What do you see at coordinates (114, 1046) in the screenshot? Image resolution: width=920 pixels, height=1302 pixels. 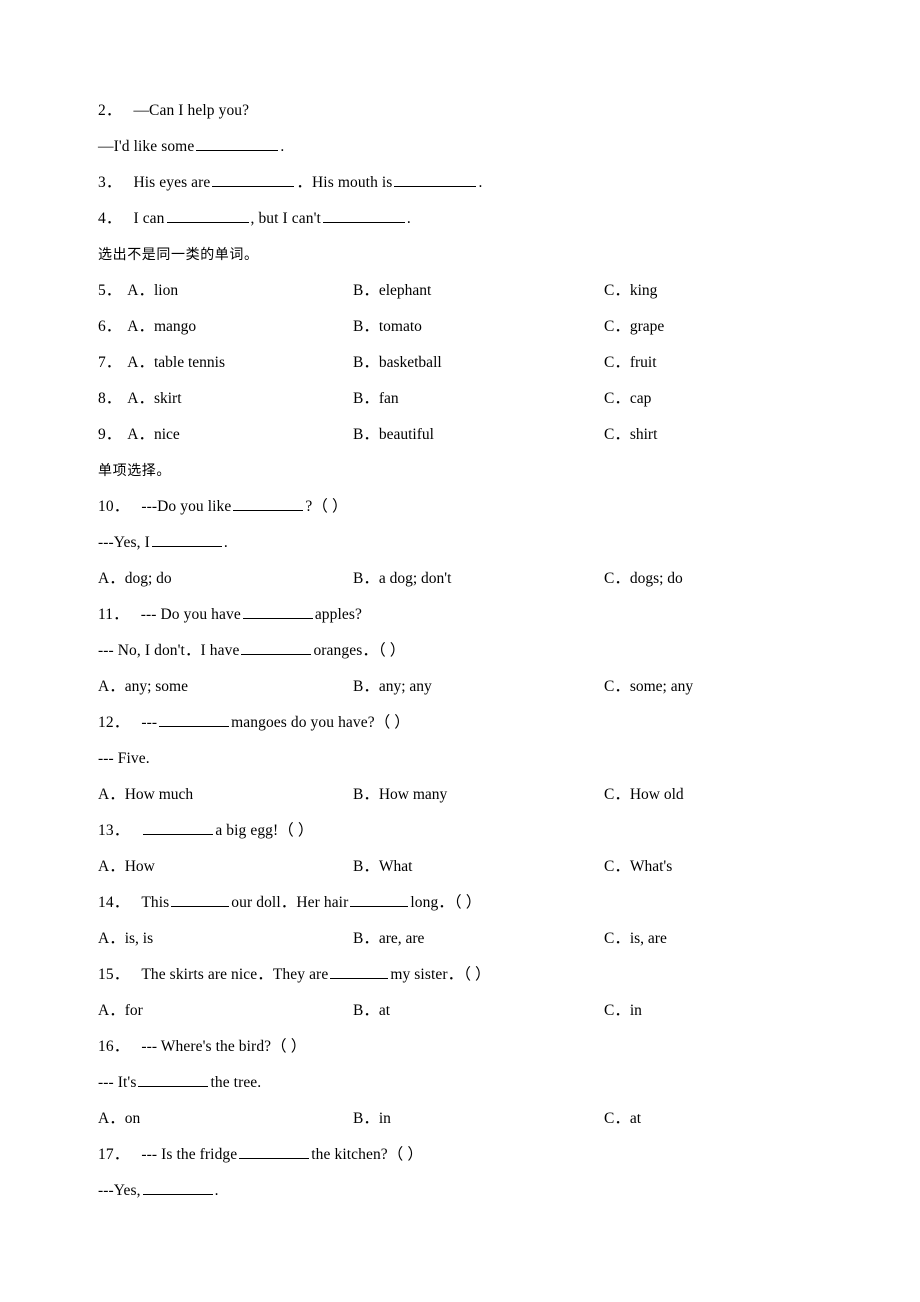 I see `question-number: 16．` at bounding box center [114, 1046].